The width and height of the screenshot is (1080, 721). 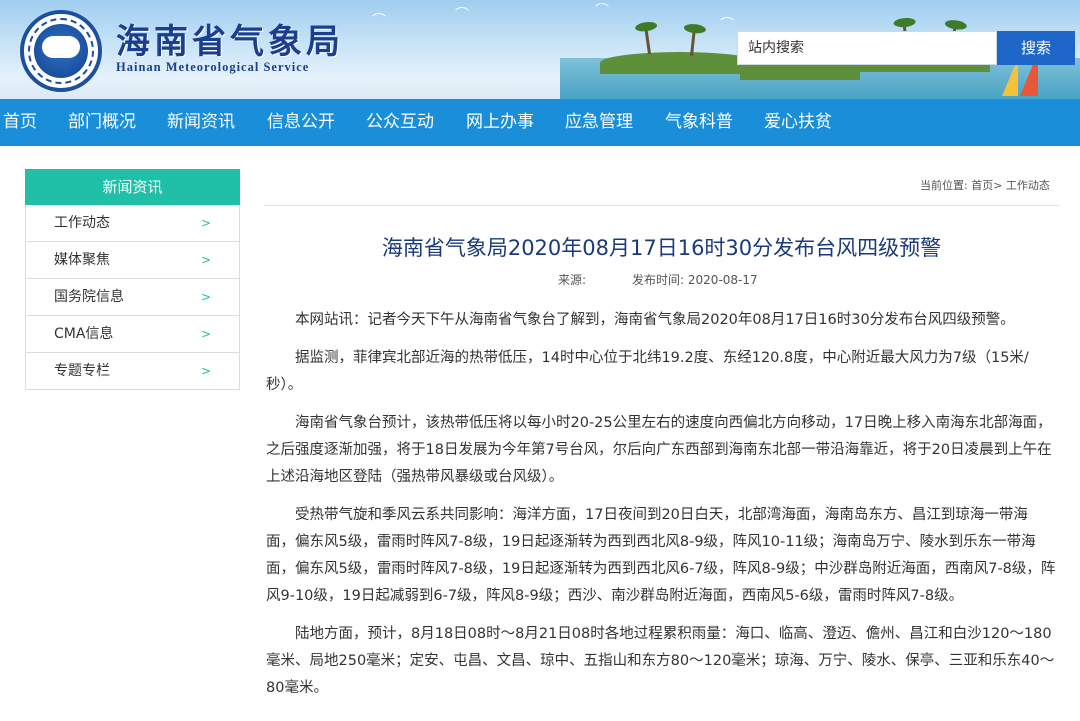 I want to click on nav-item-online-services: 网上办事, so click(x=500, y=122).